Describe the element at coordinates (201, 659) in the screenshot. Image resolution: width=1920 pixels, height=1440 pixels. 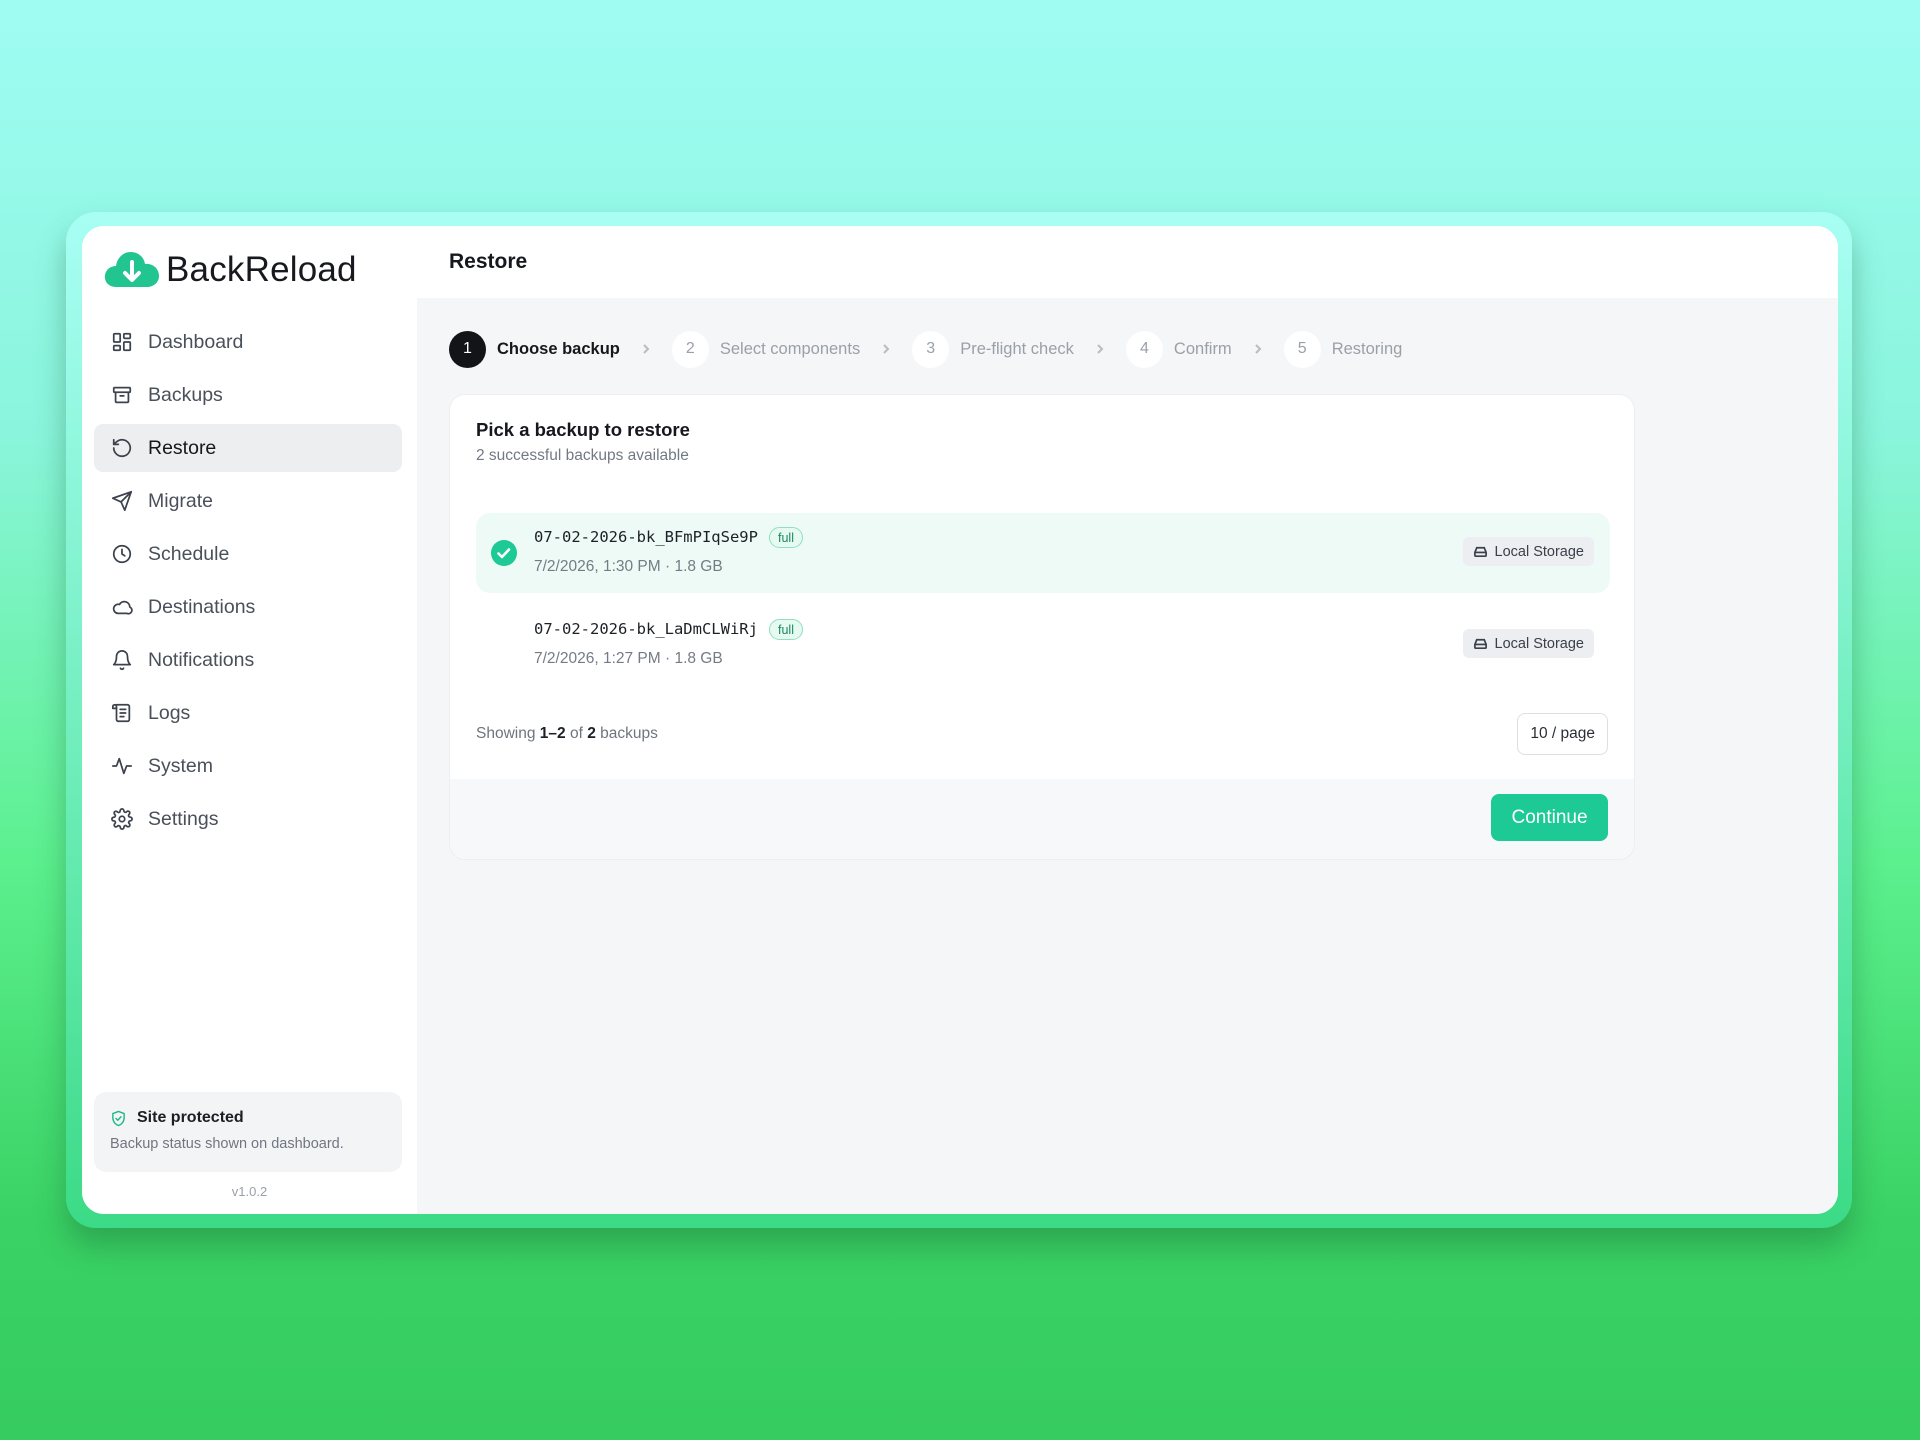
I see `sidebar-item-label: Notifications` at that location.